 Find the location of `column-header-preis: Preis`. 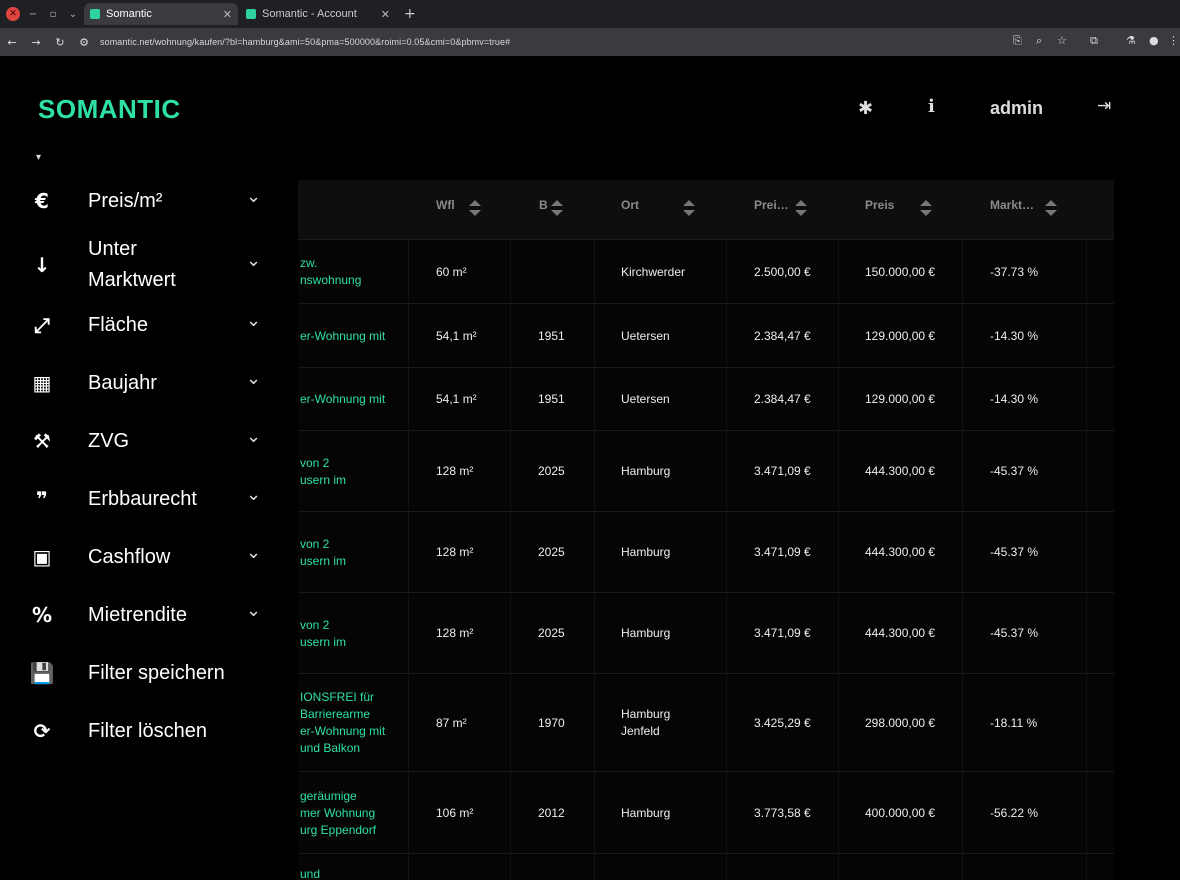

column-header-preis: Preis is located at coordinates (879, 205).